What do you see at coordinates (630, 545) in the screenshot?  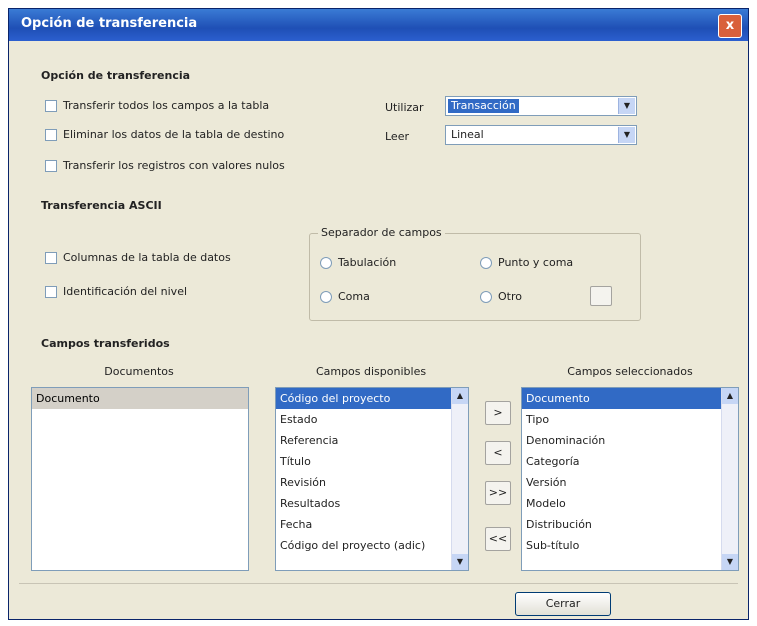 I see `list-item: Sub-título` at bounding box center [630, 545].